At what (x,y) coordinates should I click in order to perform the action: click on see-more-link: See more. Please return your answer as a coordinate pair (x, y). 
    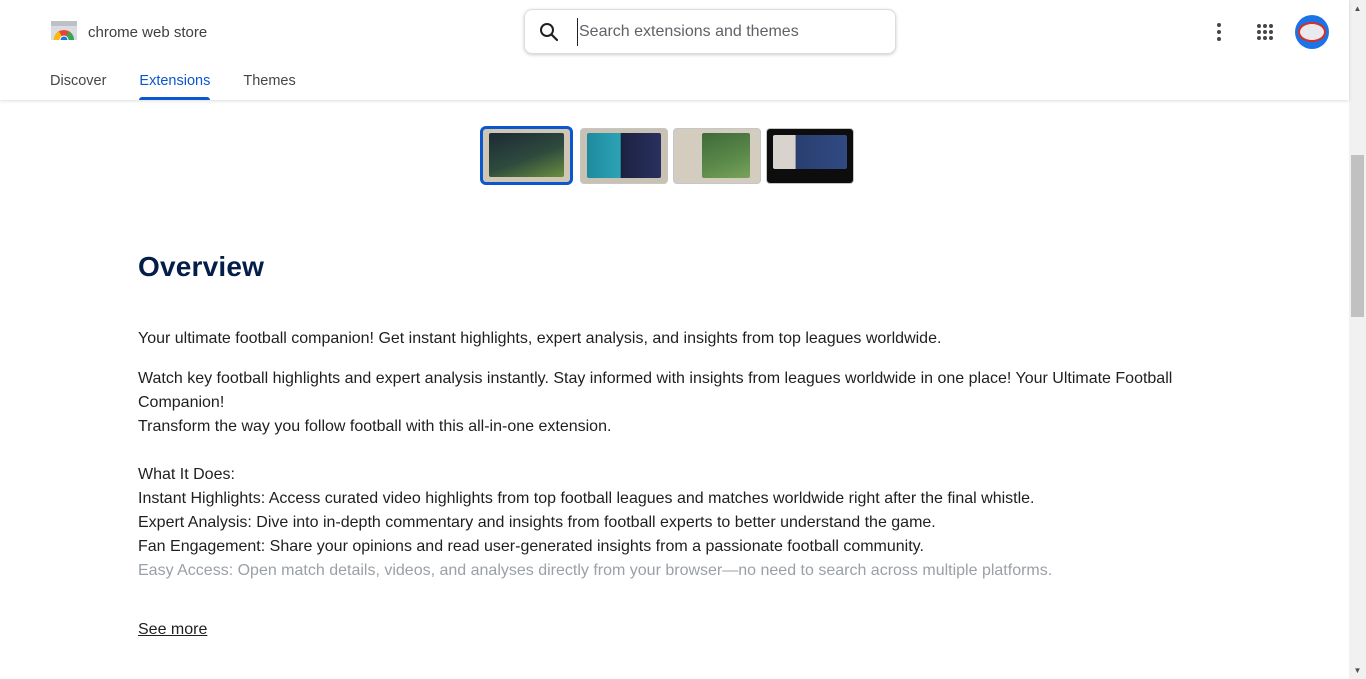
    Looking at the image, I should click on (172, 630).